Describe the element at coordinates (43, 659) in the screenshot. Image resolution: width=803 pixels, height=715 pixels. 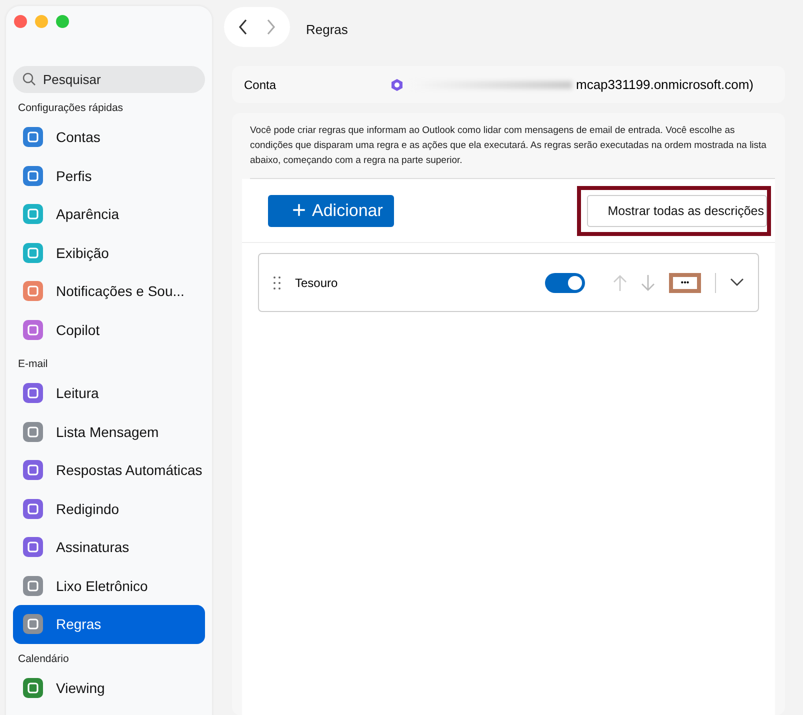
I see `section-heading: Calendário` at that location.